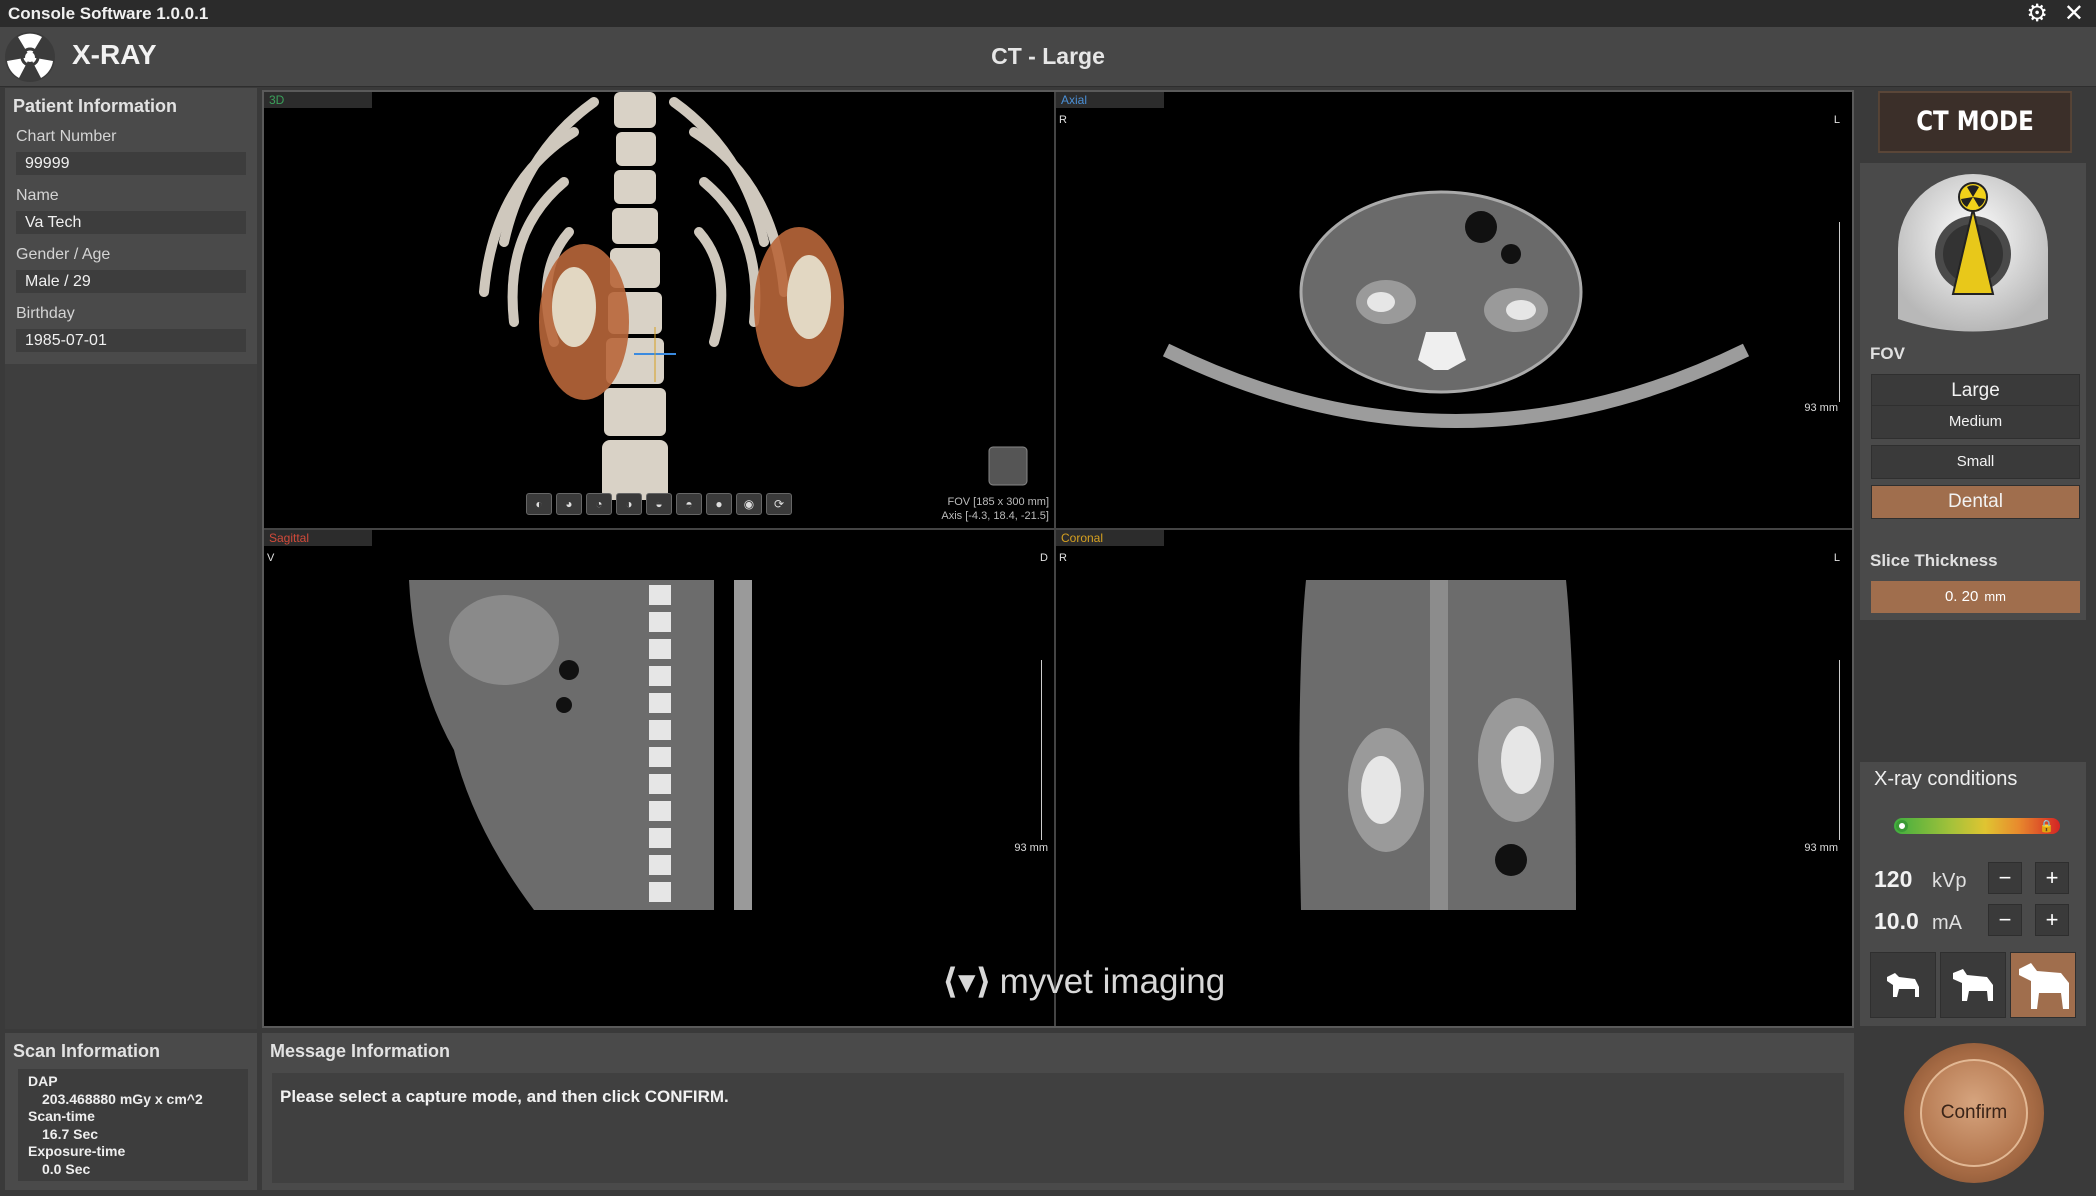 Image resolution: width=2096 pixels, height=1196 pixels. What do you see at coordinates (37, 195) in the screenshot?
I see `name-label: Name` at bounding box center [37, 195].